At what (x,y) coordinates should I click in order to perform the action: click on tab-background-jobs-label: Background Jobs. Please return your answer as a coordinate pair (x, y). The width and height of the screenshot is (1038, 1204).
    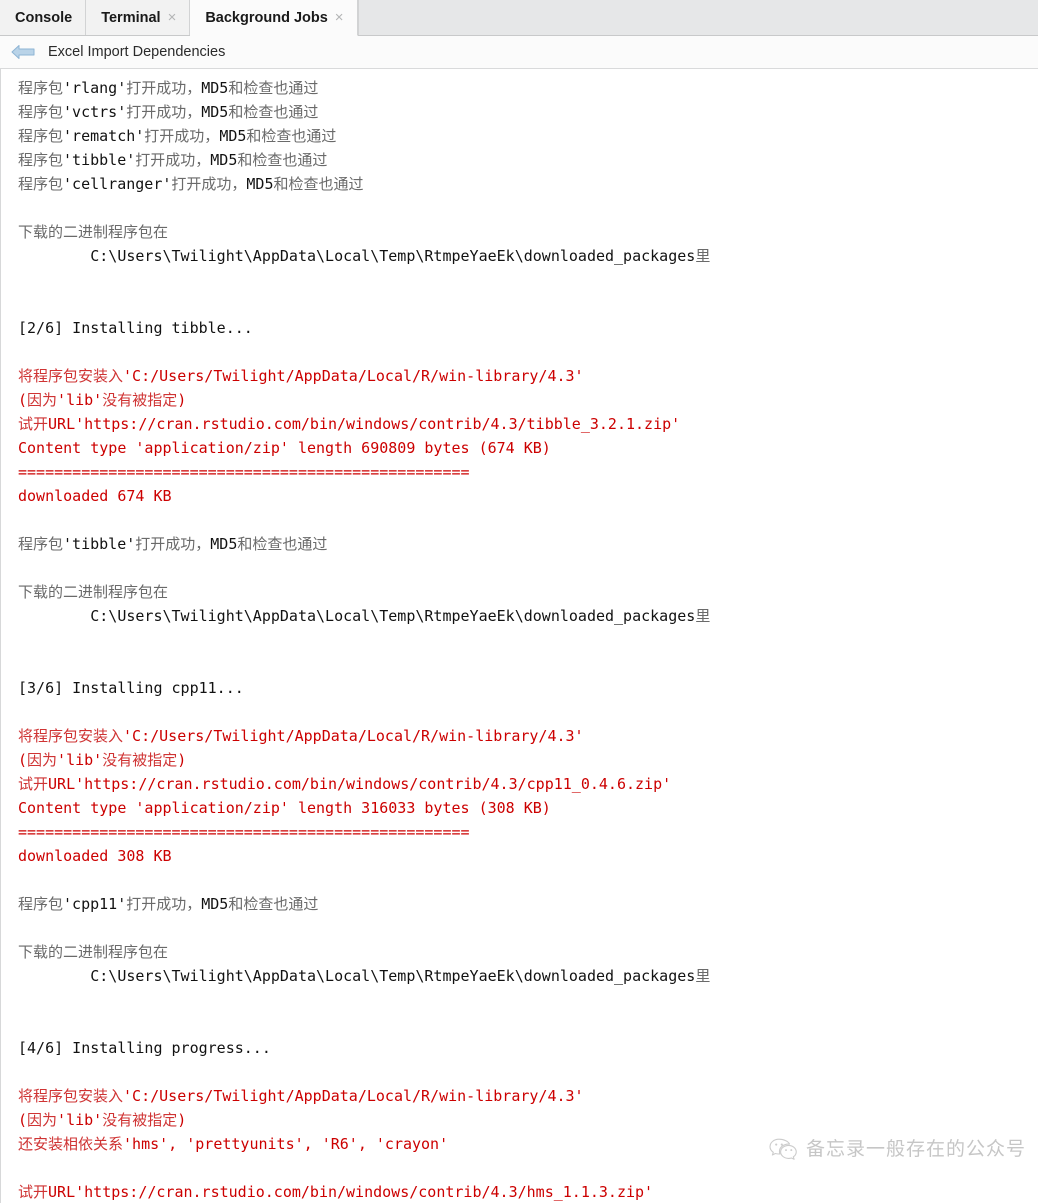
    Looking at the image, I should click on (266, 17).